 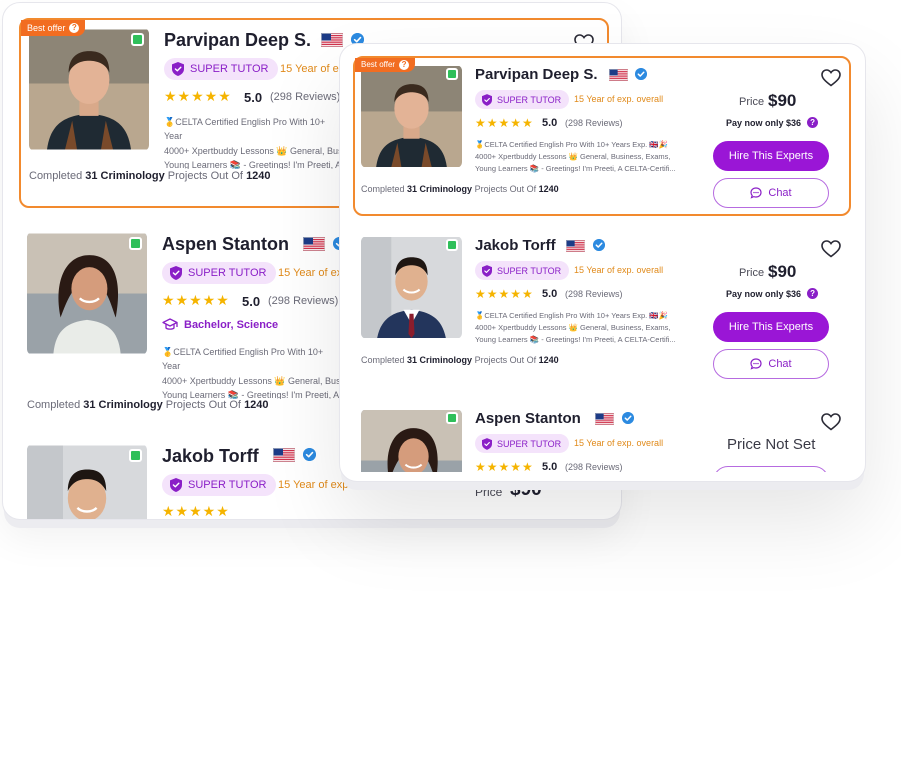 What do you see at coordinates (231, 325) in the screenshot?
I see `degree-label: Bachelor, Science` at bounding box center [231, 325].